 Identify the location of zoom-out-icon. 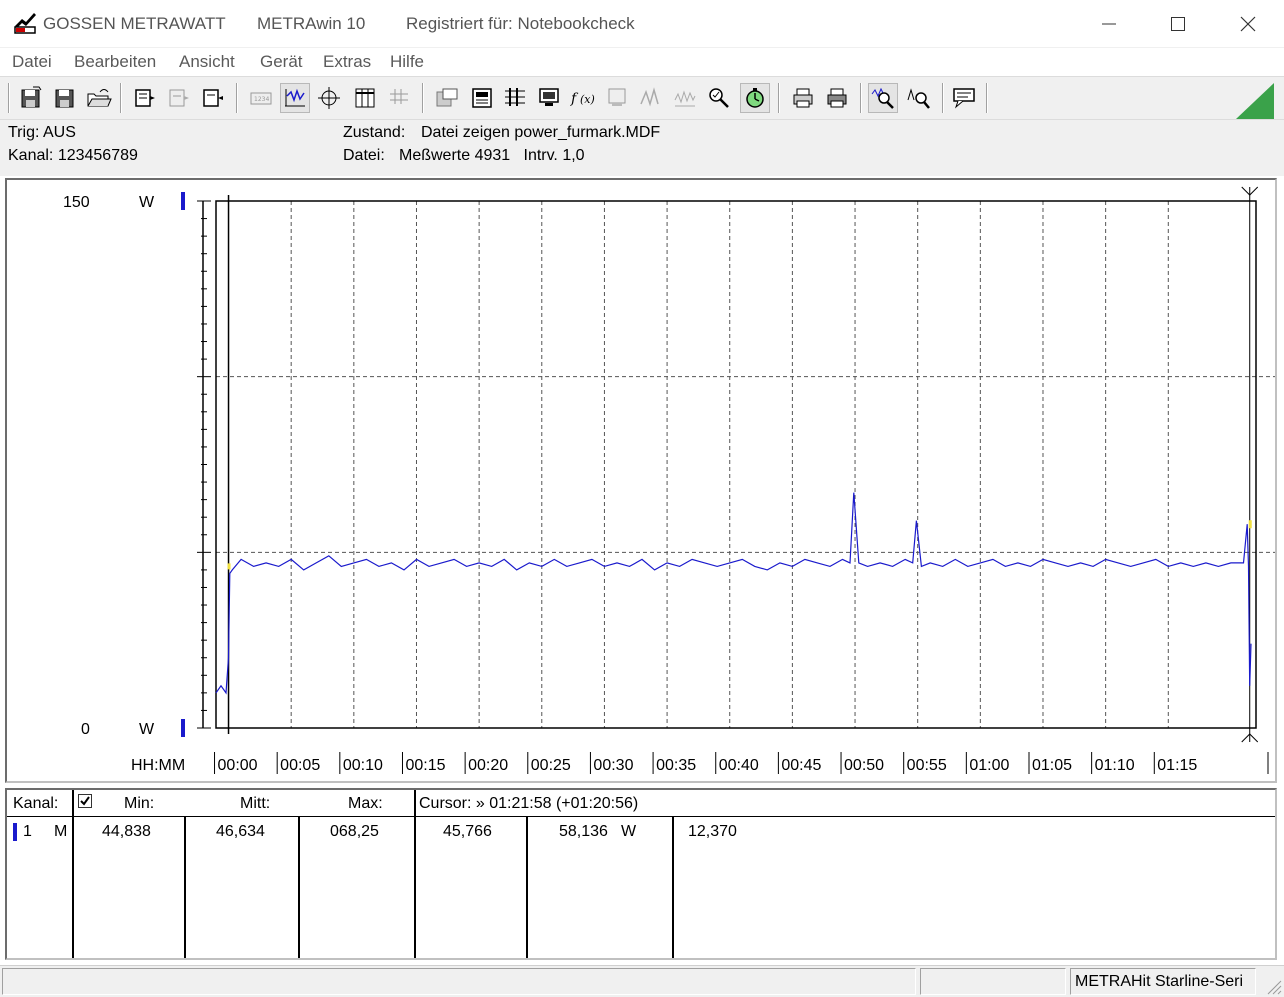
(918, 98).